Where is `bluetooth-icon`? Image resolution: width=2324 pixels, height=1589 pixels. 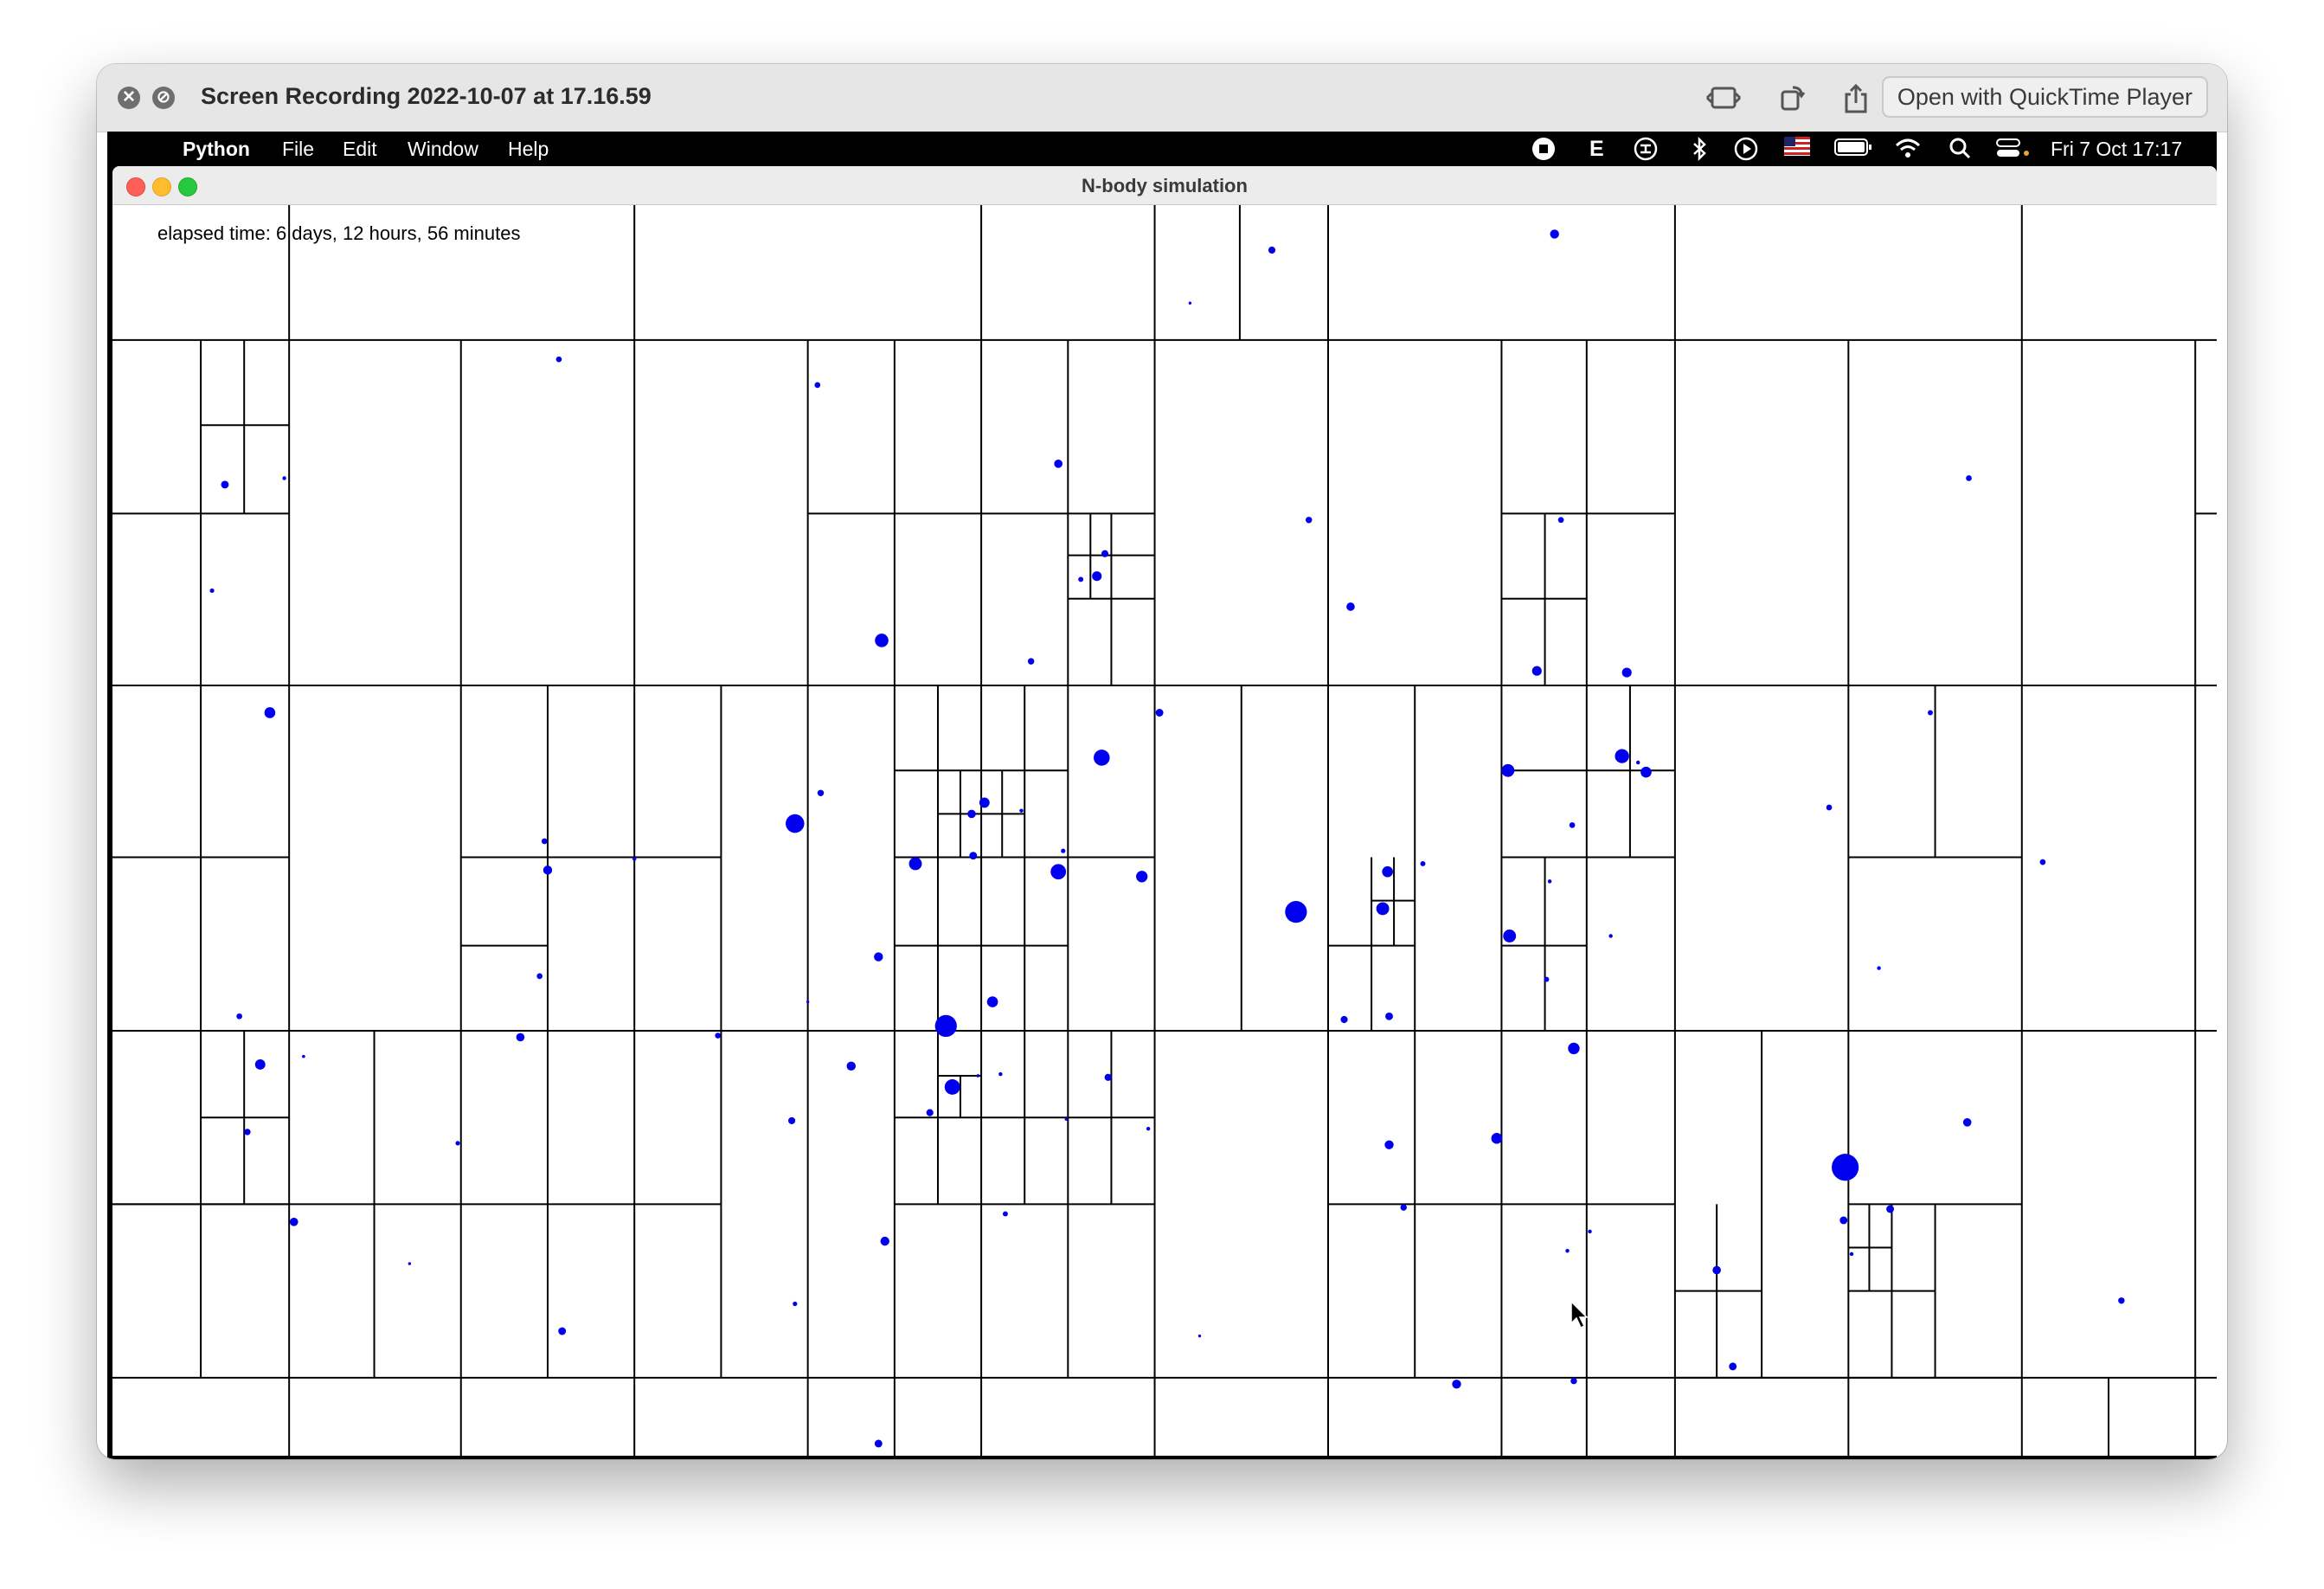 bluetooth-icon is located at coordinates (1699, 151).